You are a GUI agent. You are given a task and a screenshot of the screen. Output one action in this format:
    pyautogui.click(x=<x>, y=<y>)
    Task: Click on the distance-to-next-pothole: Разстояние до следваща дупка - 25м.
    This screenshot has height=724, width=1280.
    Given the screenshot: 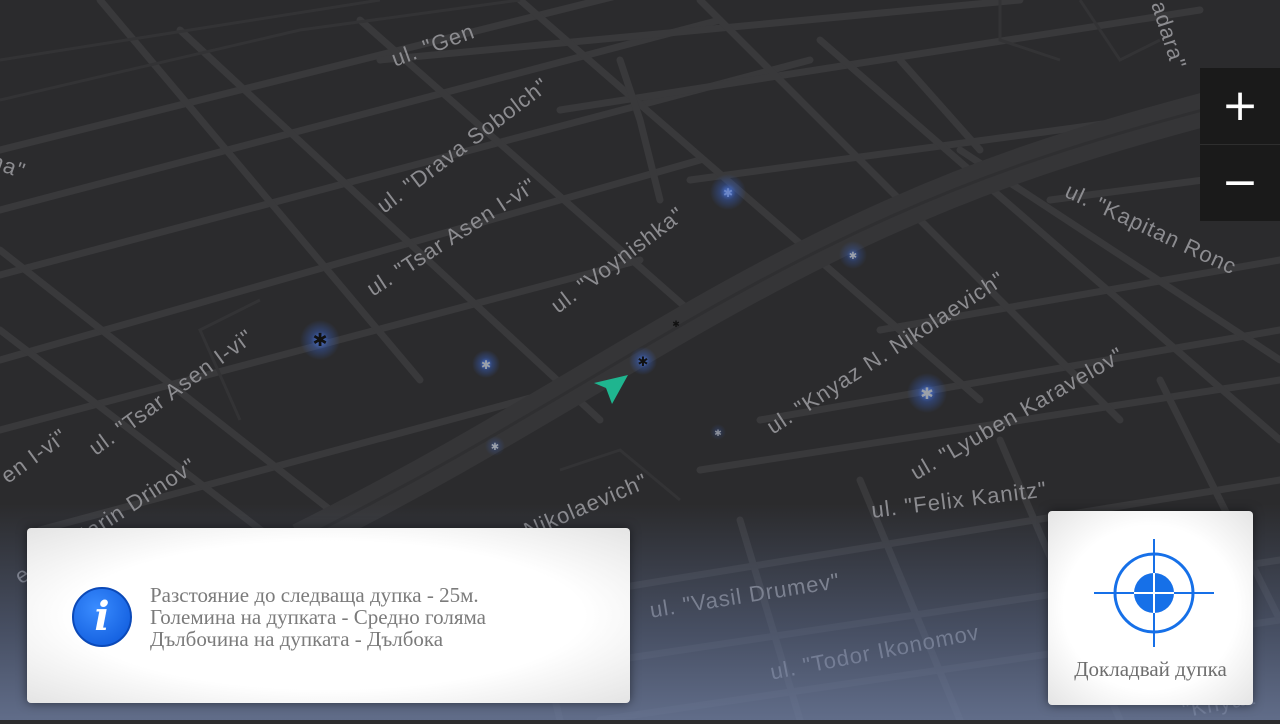 What is the action you would take?
    pyautogui.click(x=314, y=595)
    